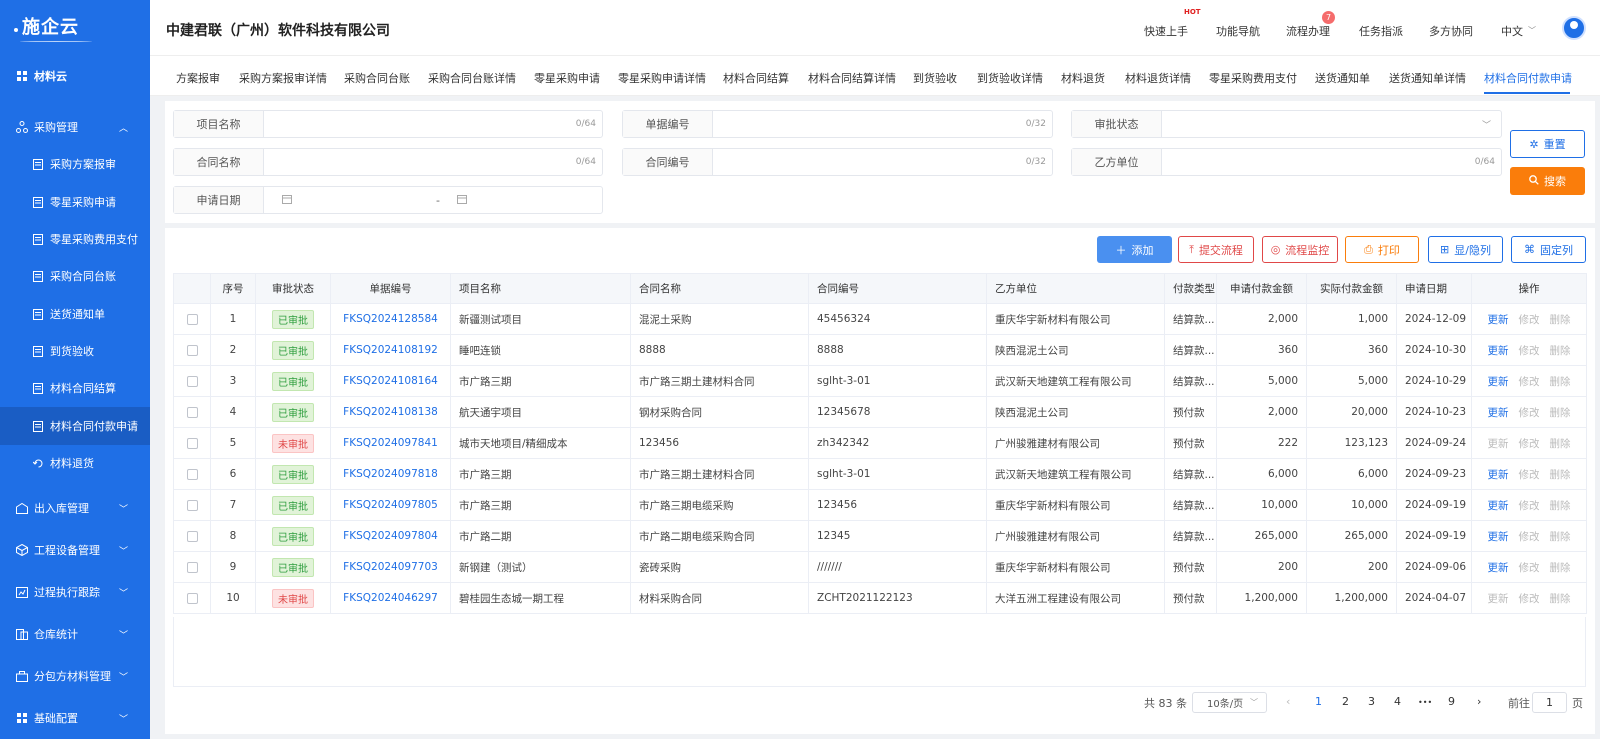 The height and width of the screenshot is (739, 1600). Describe the element at coordinates (1479, 701) in the screenshot. I see `next-page-button: ›` at that location.